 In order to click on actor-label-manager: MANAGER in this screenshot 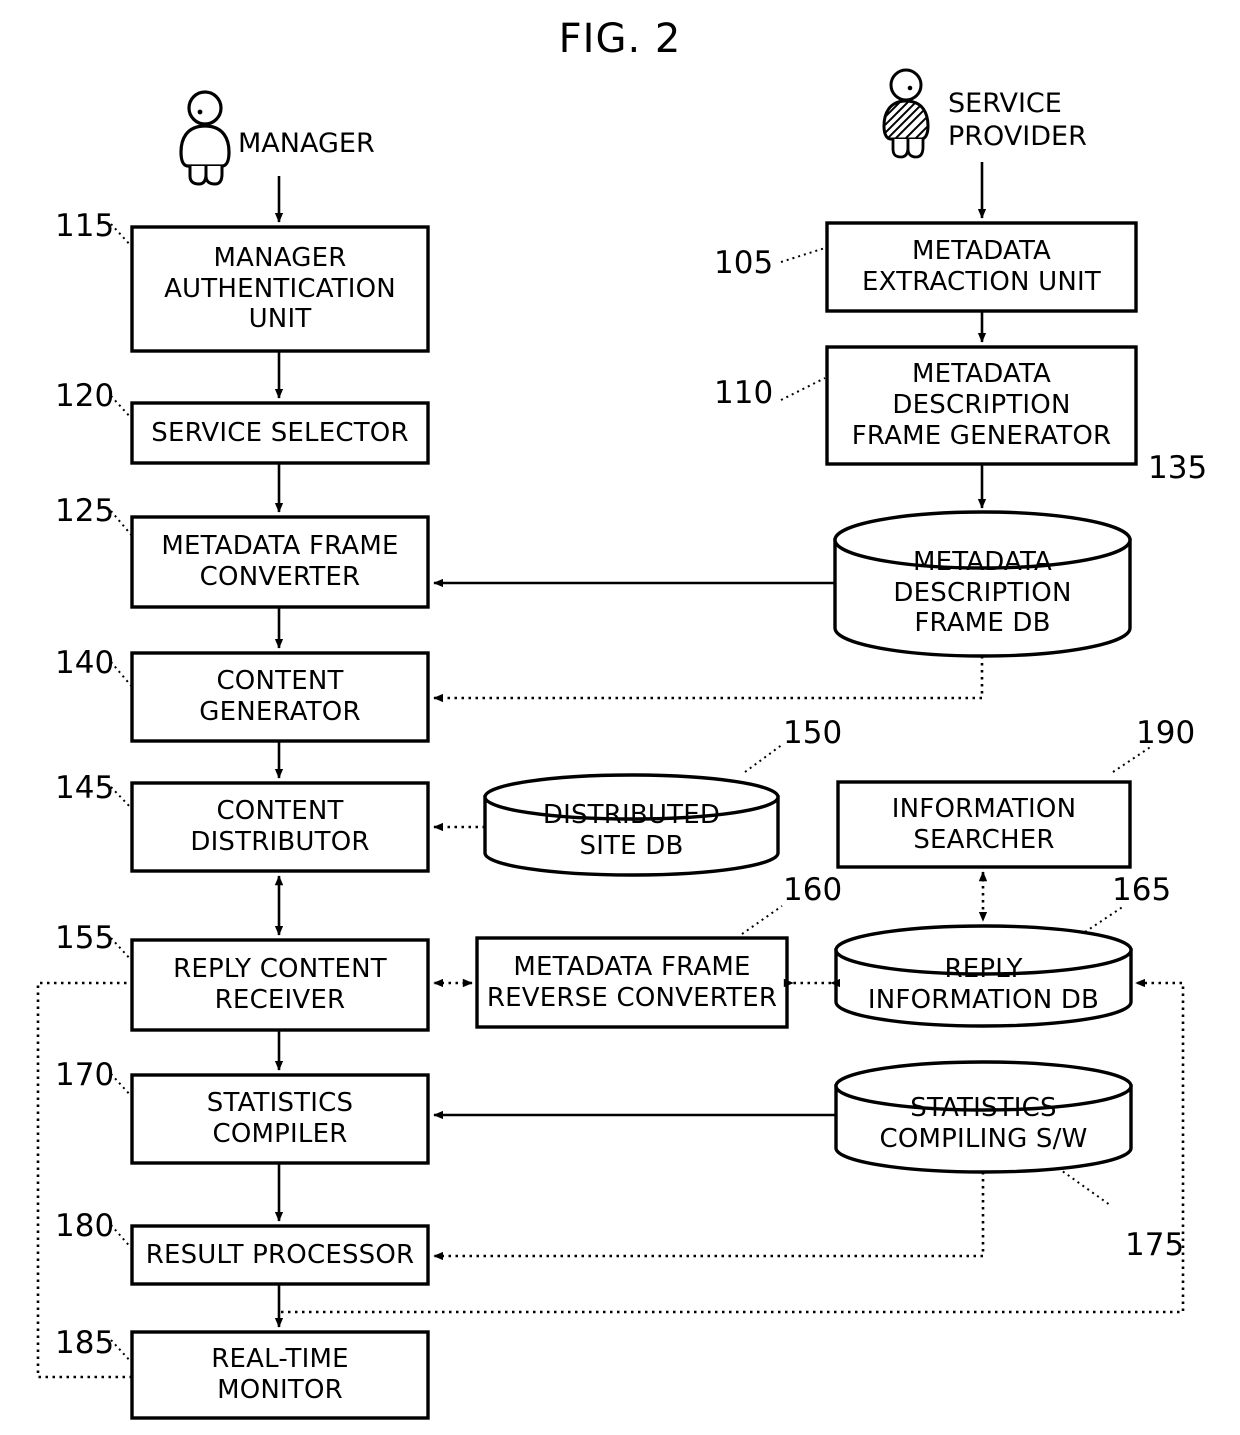, I will do `click(306, 143)`.